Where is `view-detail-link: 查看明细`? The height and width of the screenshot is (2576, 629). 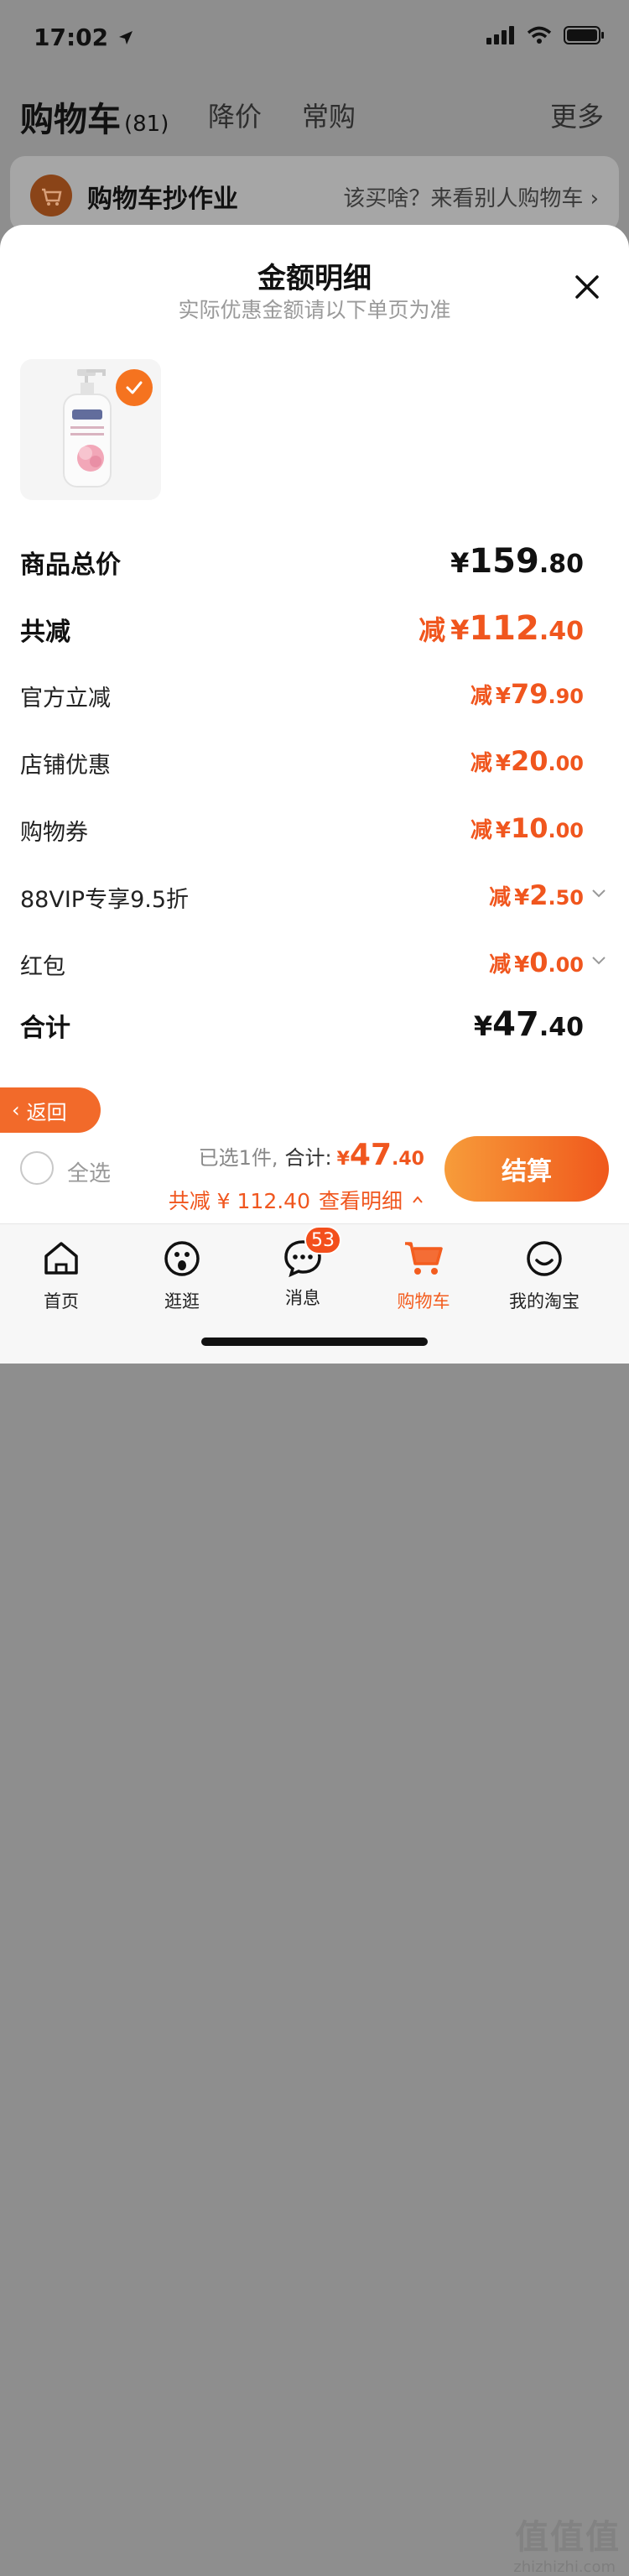
view-detail-link: 查看明细 is located at coordinates (361, 1200).